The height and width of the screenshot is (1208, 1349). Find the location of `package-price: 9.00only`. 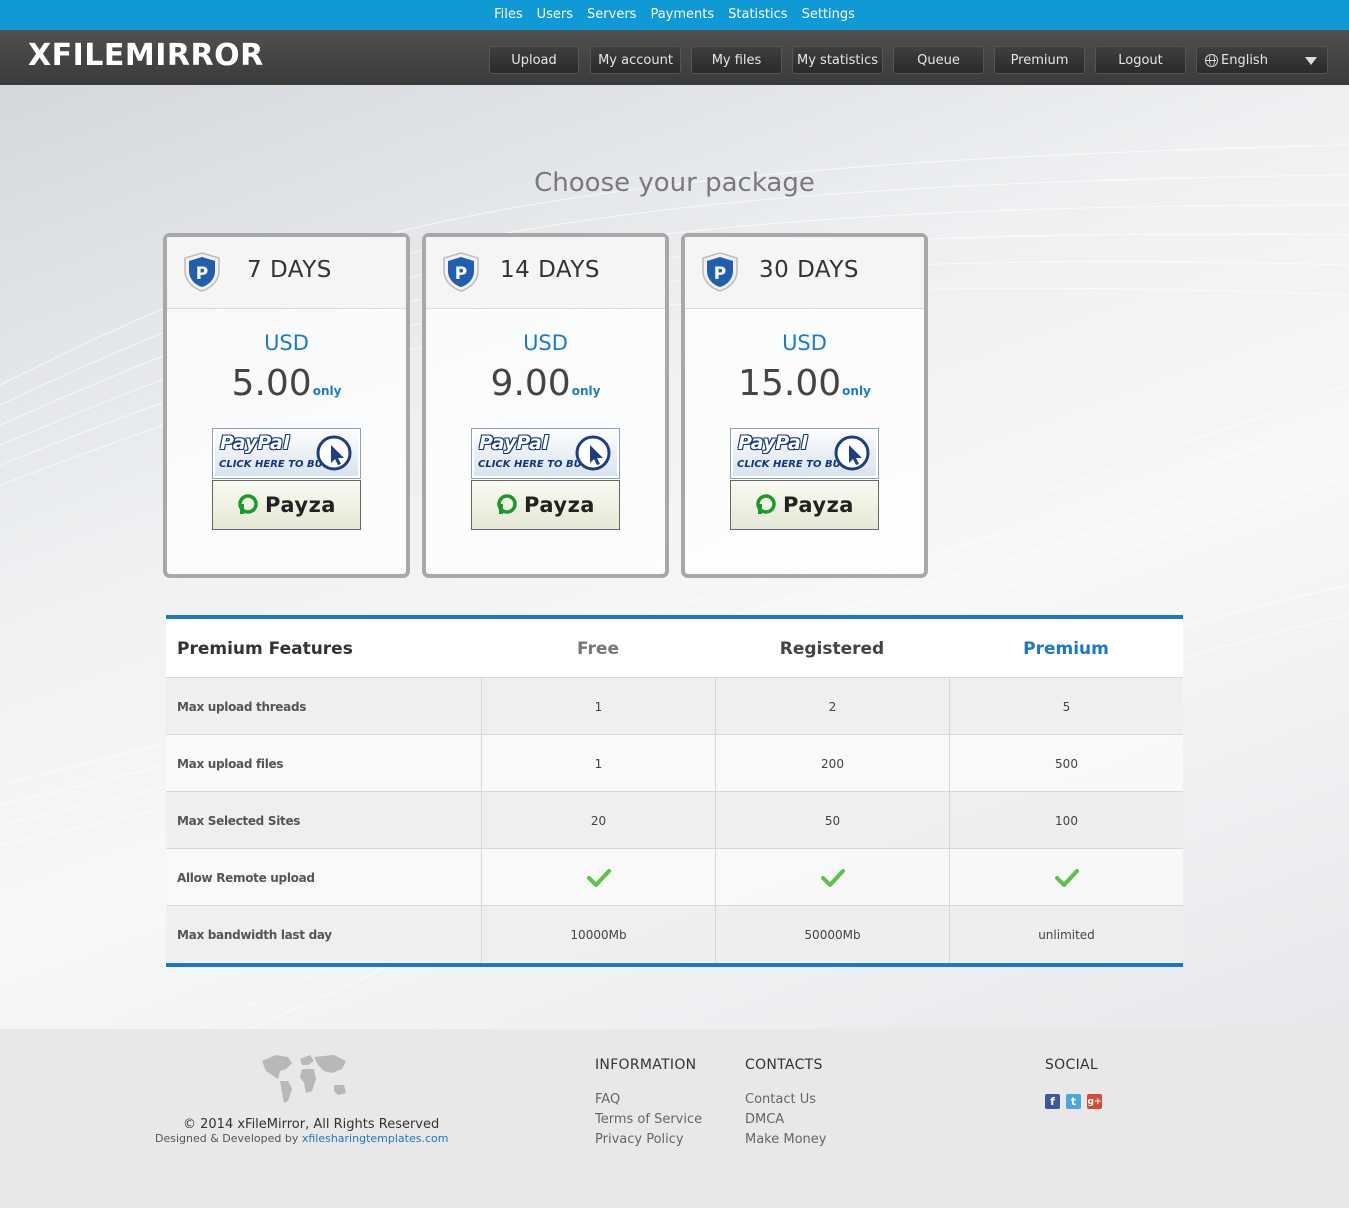

package-price: 9.00only is located at coordinates (545, 383).